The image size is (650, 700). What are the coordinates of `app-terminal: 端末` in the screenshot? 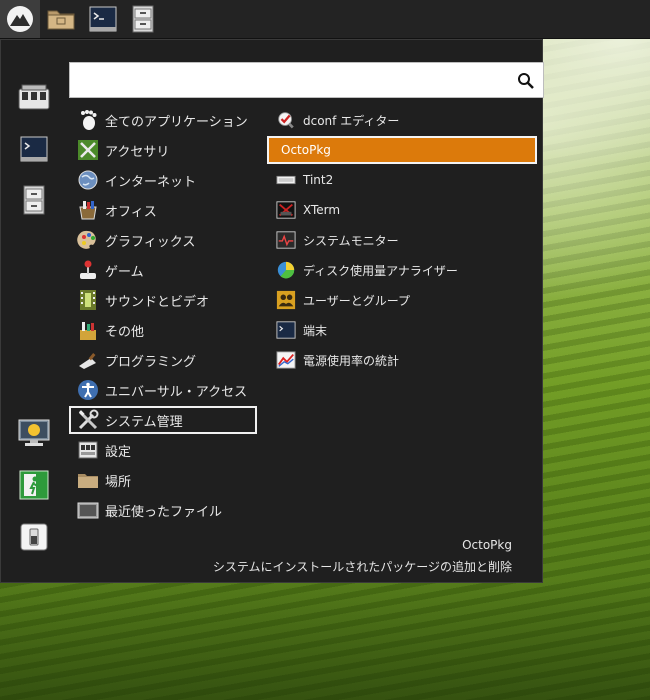 It's located at (402, 330).